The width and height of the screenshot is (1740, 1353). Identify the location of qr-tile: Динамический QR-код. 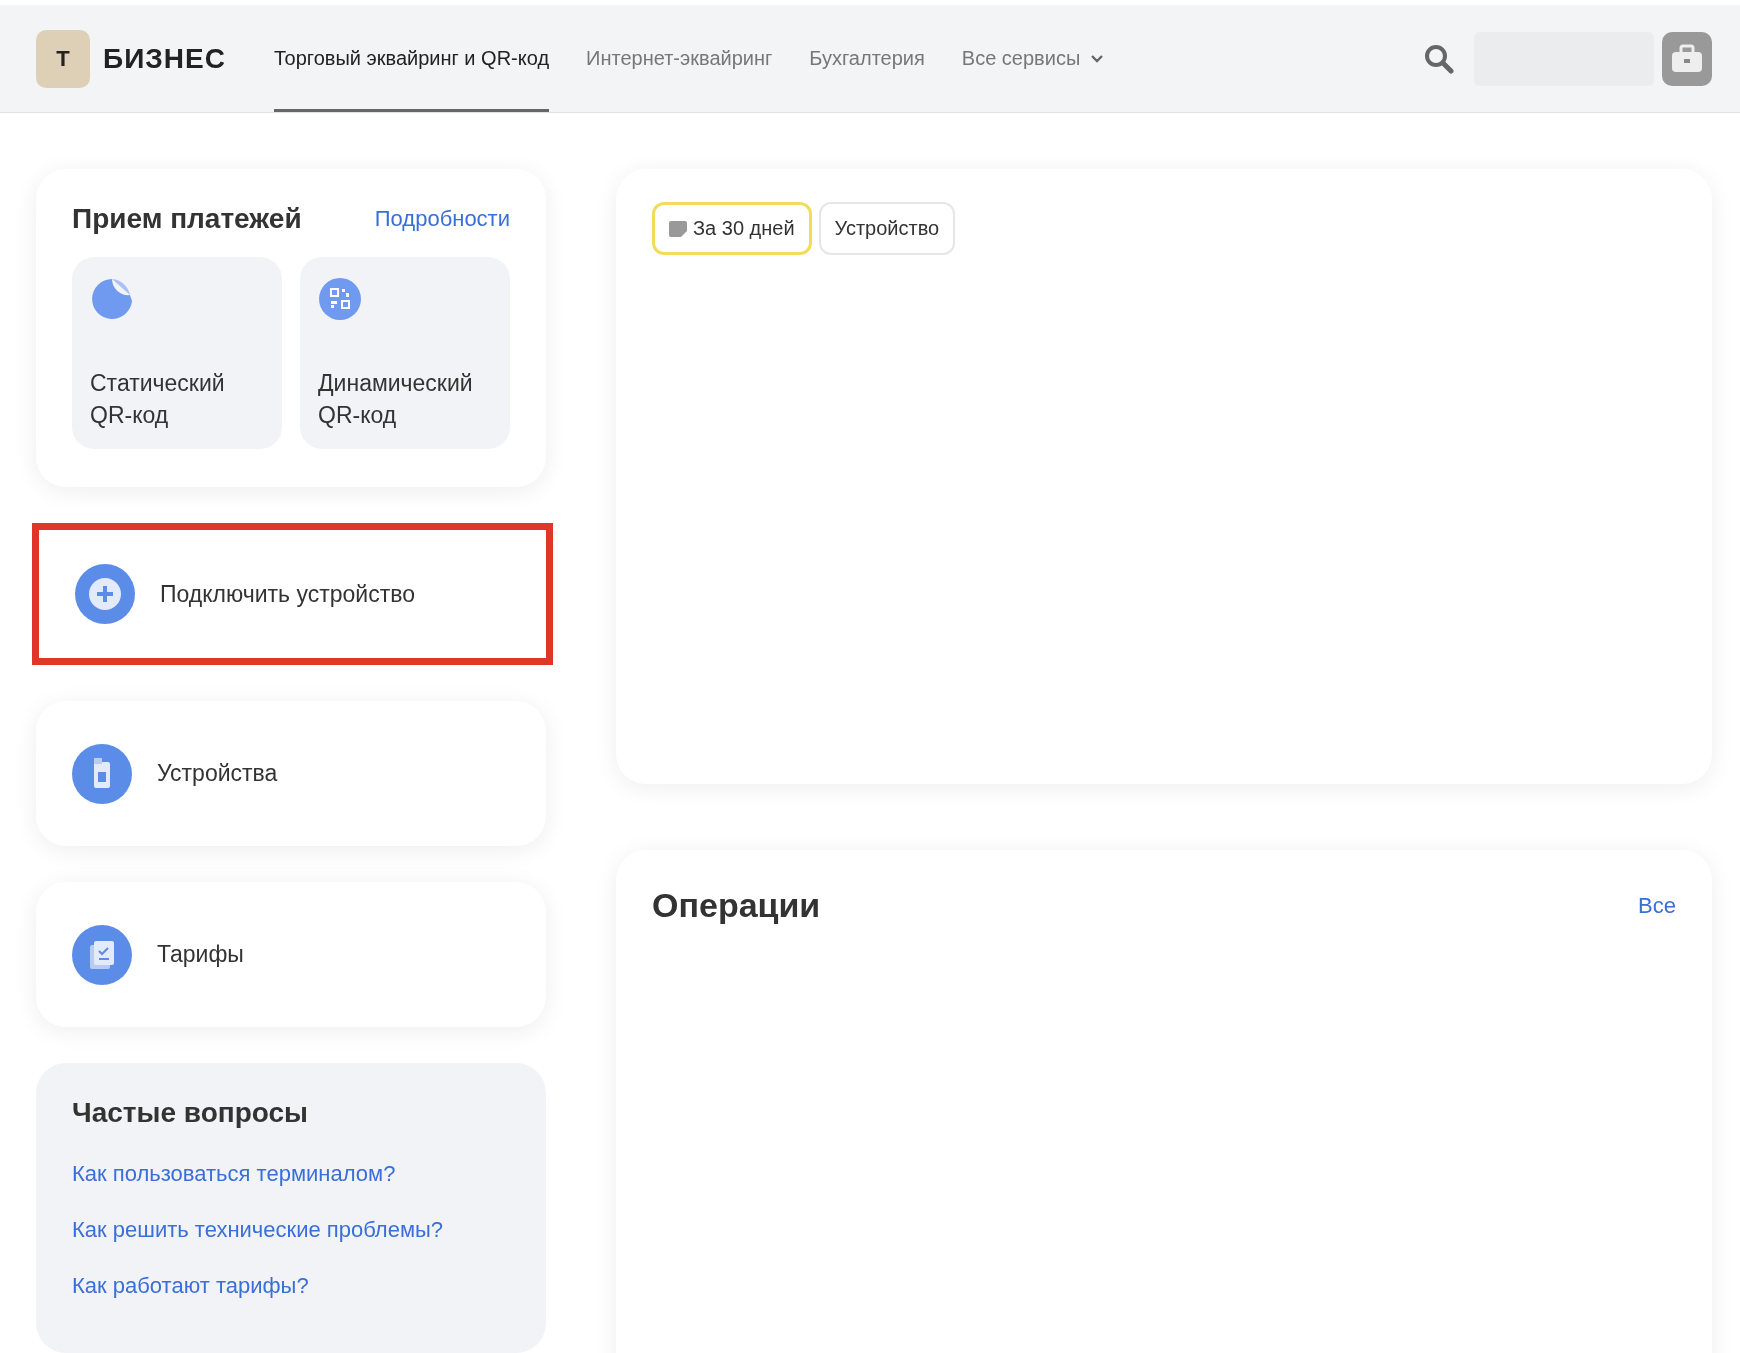
(405, 353).